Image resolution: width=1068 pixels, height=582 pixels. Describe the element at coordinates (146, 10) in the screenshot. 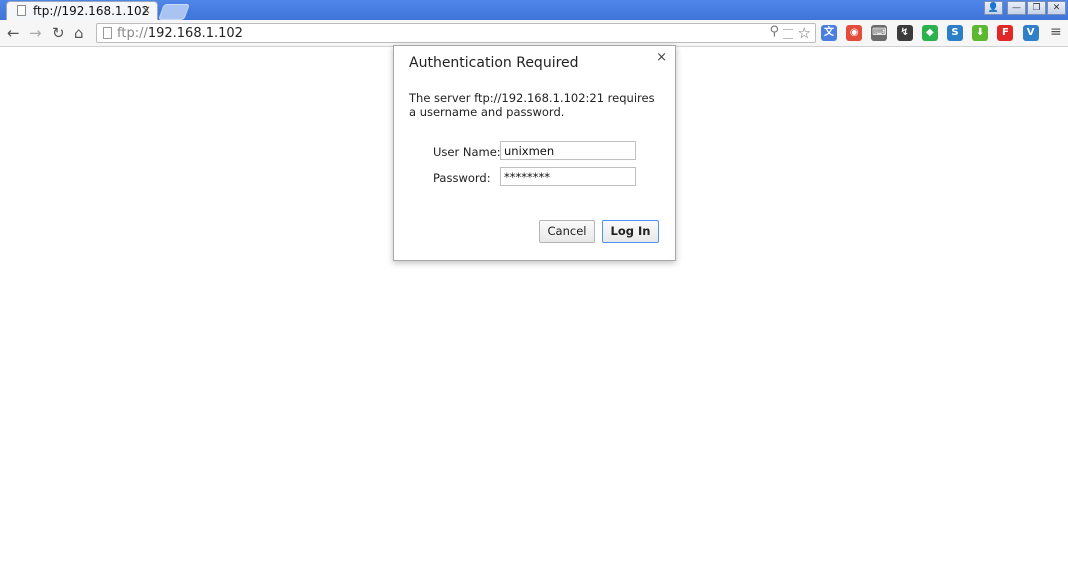

I see `tab-close-icon: ×` at that location.